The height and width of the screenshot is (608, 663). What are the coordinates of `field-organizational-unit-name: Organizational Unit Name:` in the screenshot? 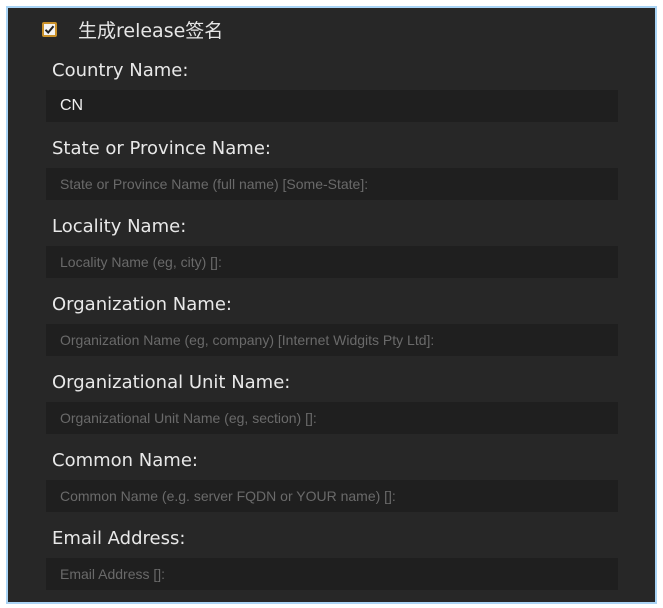 It's located at (332, 402).